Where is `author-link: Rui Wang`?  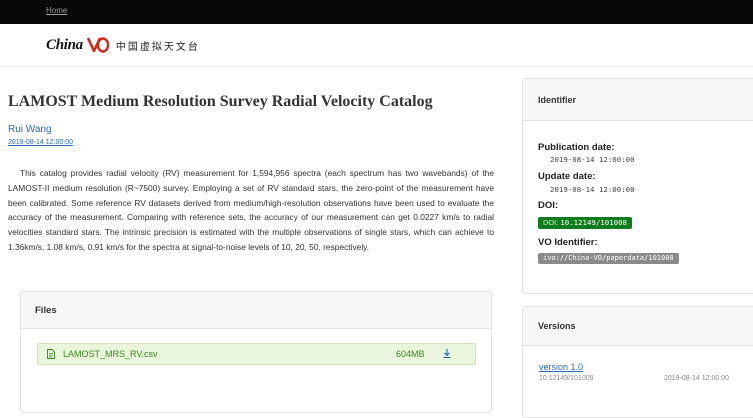 author-link: Rui Wang is located at coordinates (30, 129).